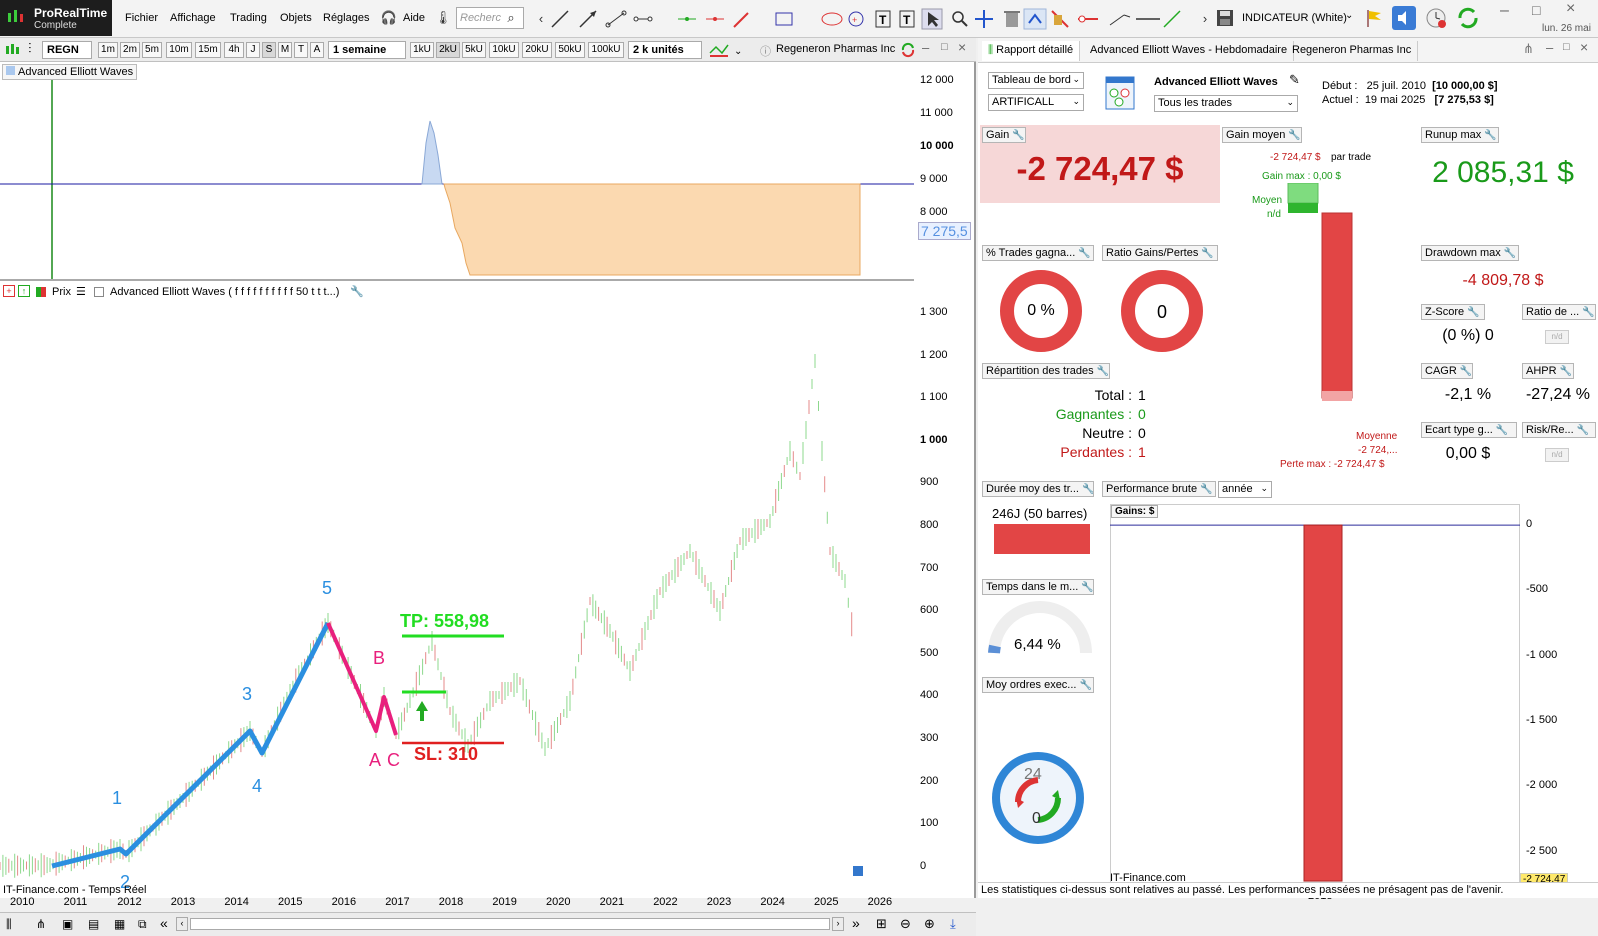 The image size is (1598, 936). Describe the element at coordinates (253, 50) in the screenshot. I see `tf-j: J` at that location.